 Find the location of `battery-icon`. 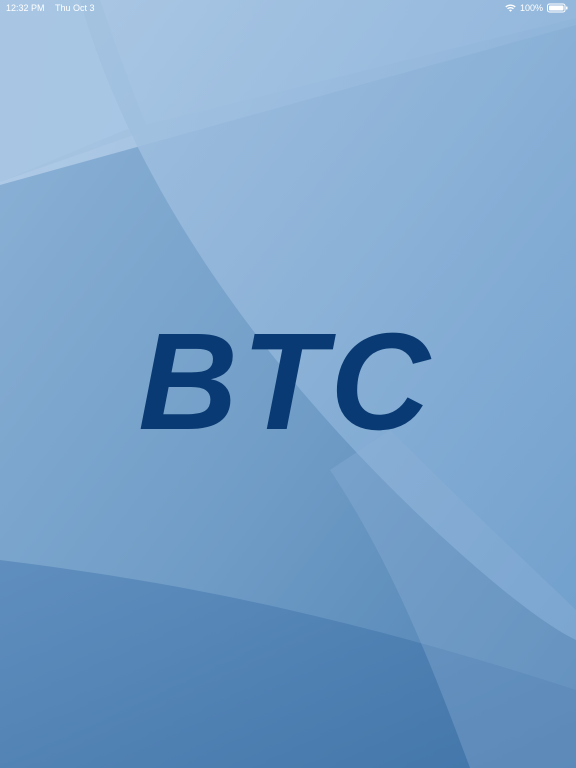

battery-icon is located at coordinates (557, 8).